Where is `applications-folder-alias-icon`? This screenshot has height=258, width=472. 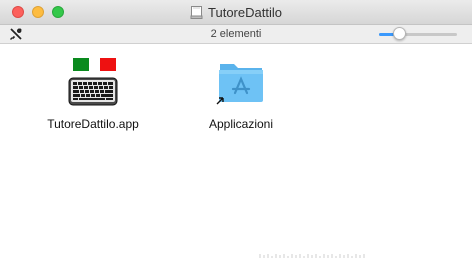
applications-folder-alias-icon is located at coordinates (239, 84).